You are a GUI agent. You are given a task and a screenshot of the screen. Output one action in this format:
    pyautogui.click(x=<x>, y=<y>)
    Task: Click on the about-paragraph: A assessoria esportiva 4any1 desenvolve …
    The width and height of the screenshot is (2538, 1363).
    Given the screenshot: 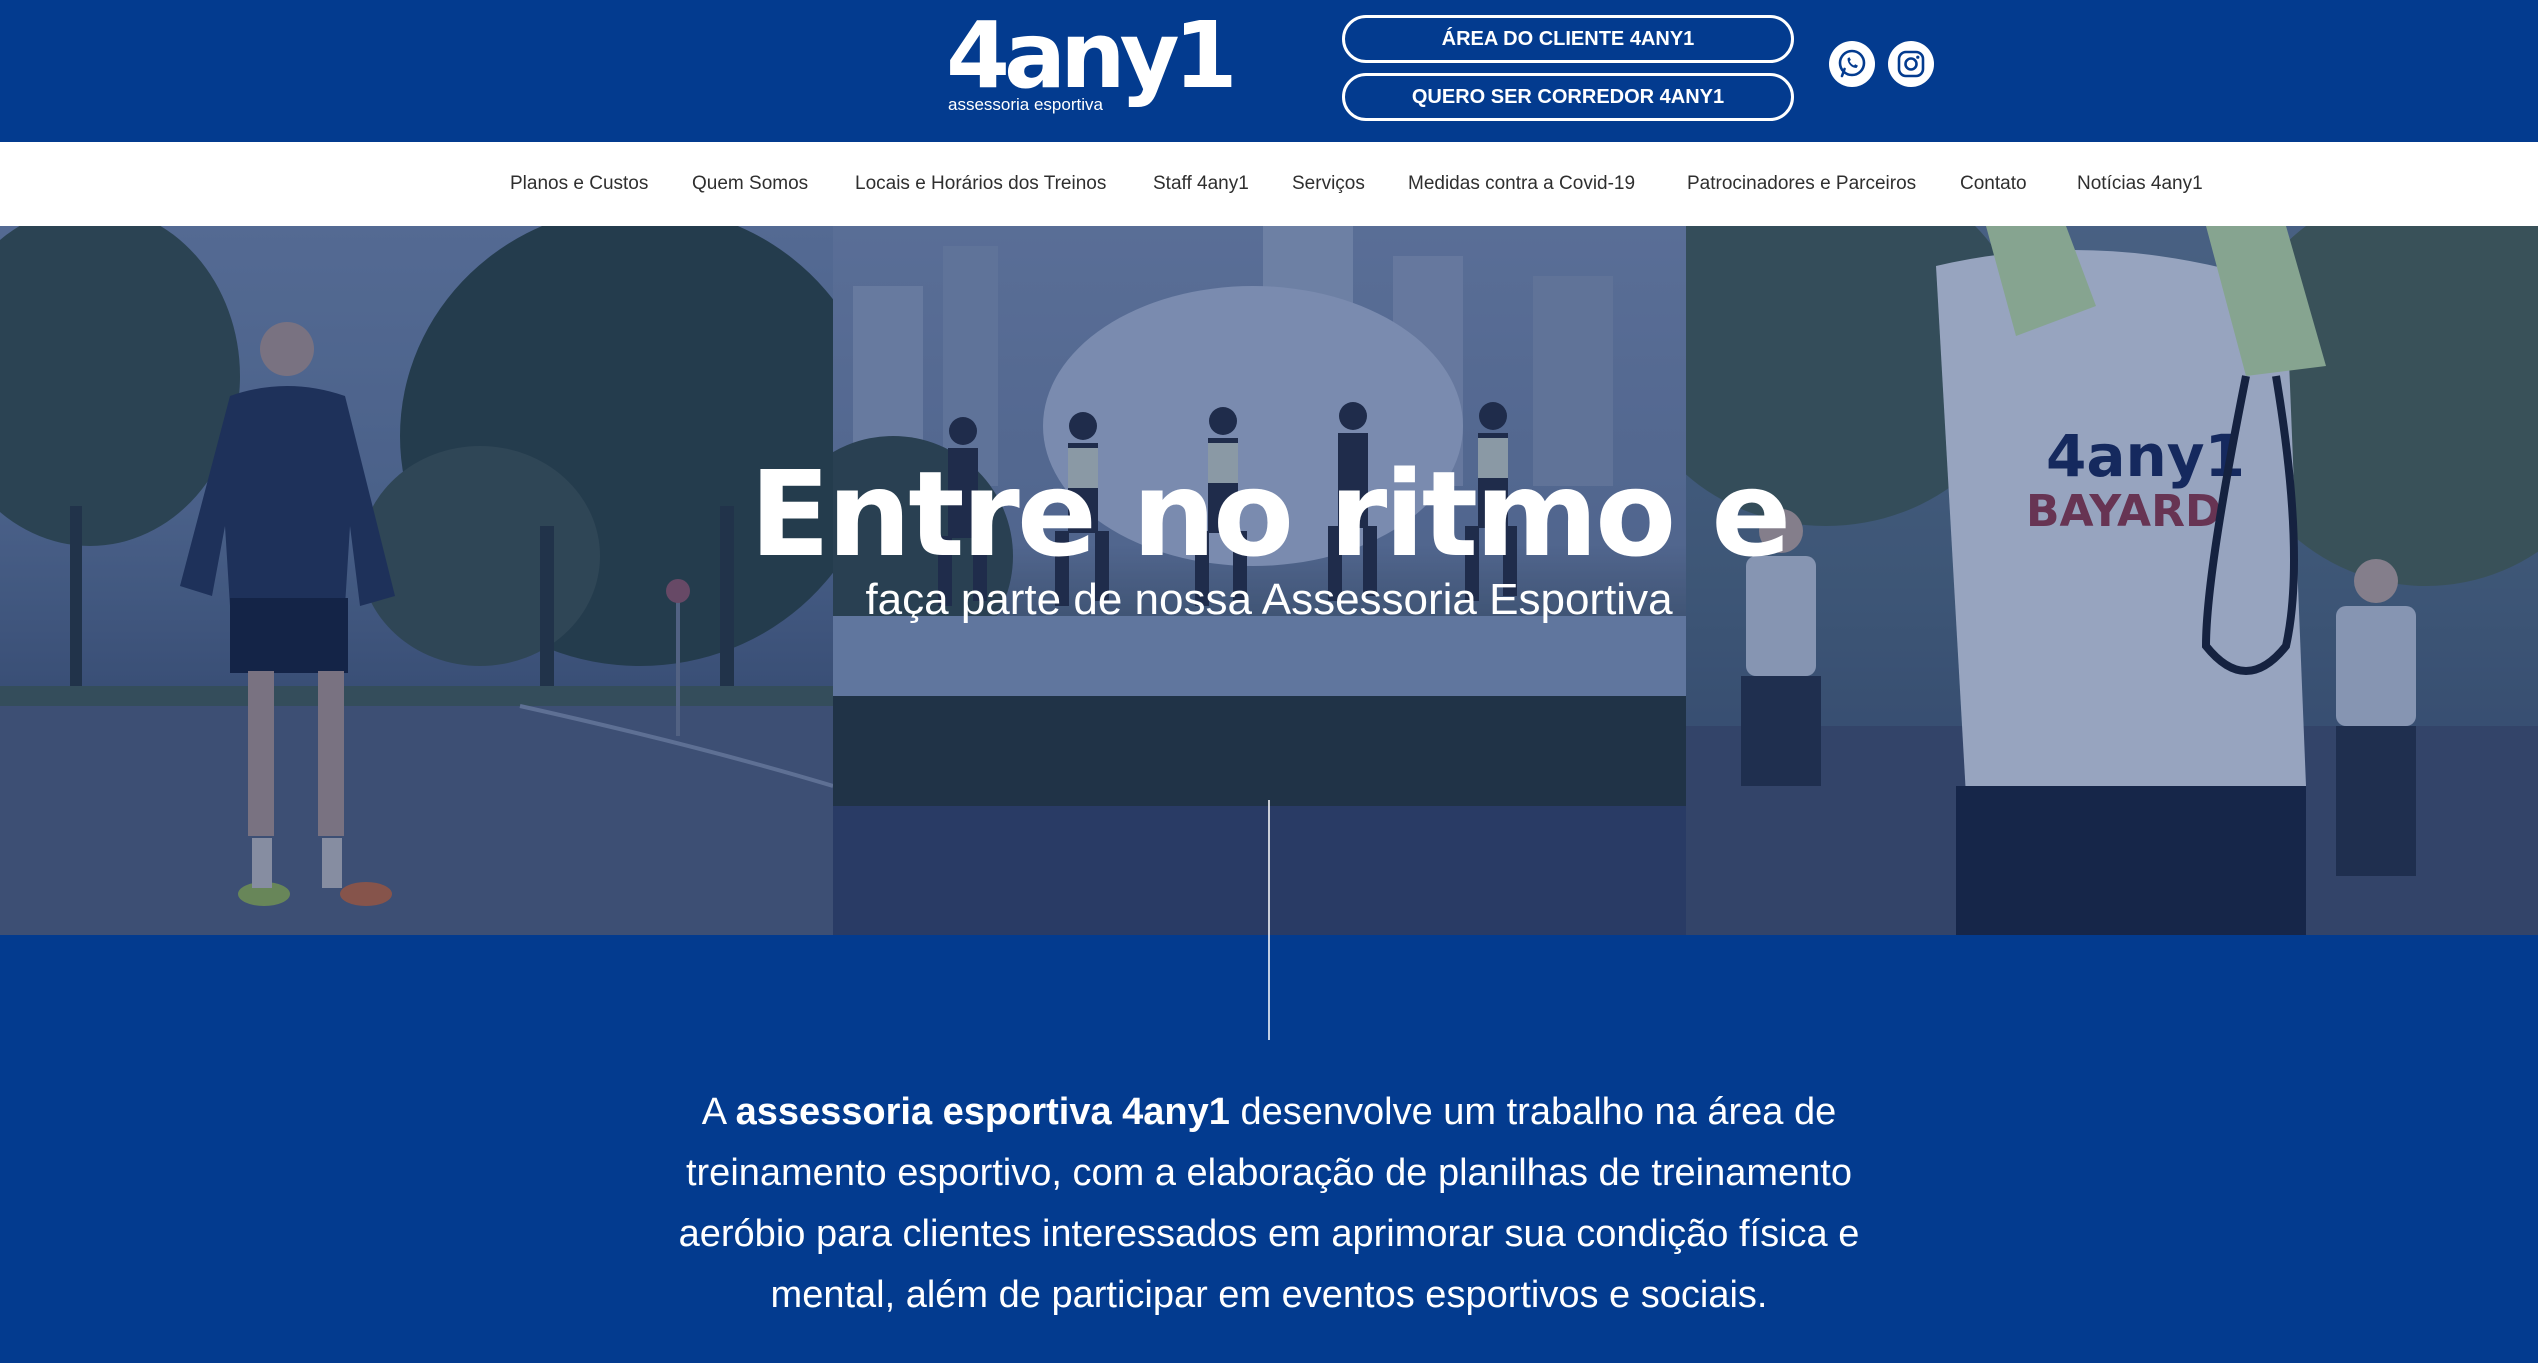 What is the action you would take?
    pyautogui.click(x=1269, y=1204)
    